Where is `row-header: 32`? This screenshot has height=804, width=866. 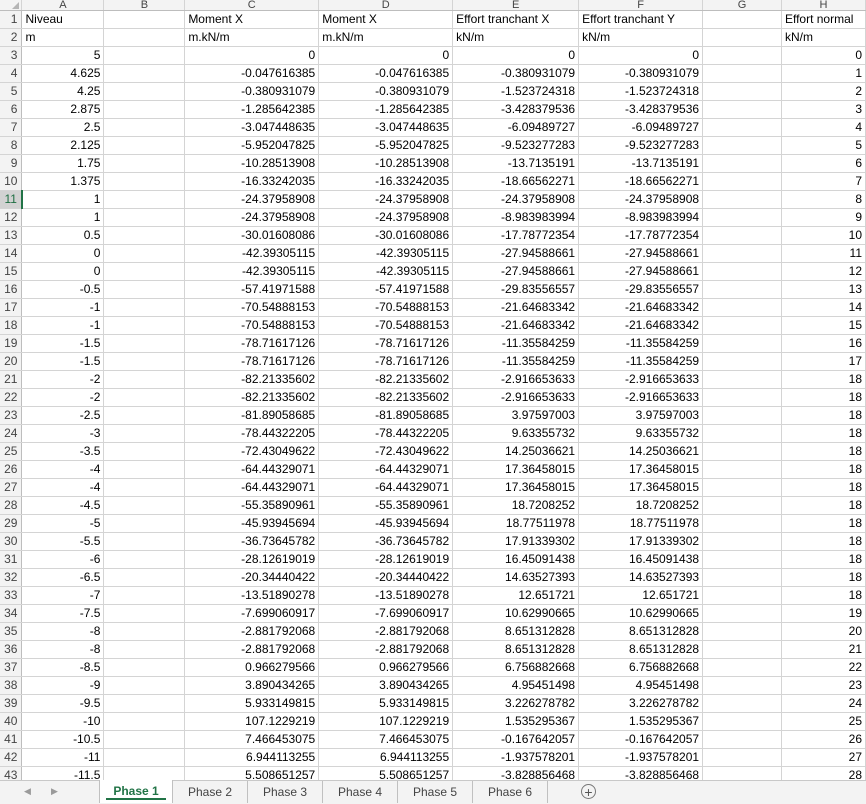 row-header: 32 is located at coordinates (11, 577).